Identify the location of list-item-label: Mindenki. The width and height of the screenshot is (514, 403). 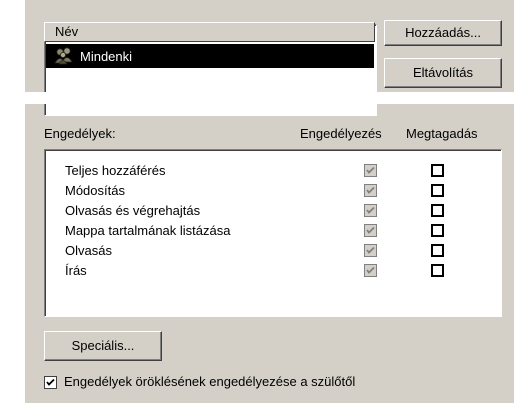
(106, 56).